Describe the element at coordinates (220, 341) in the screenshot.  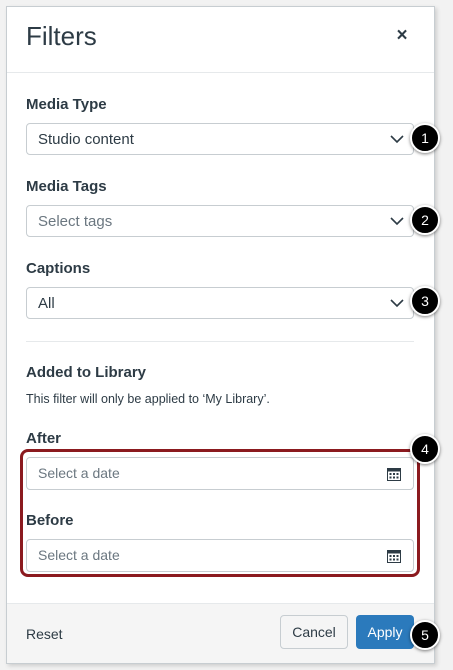
I see `section-divider` at that location.